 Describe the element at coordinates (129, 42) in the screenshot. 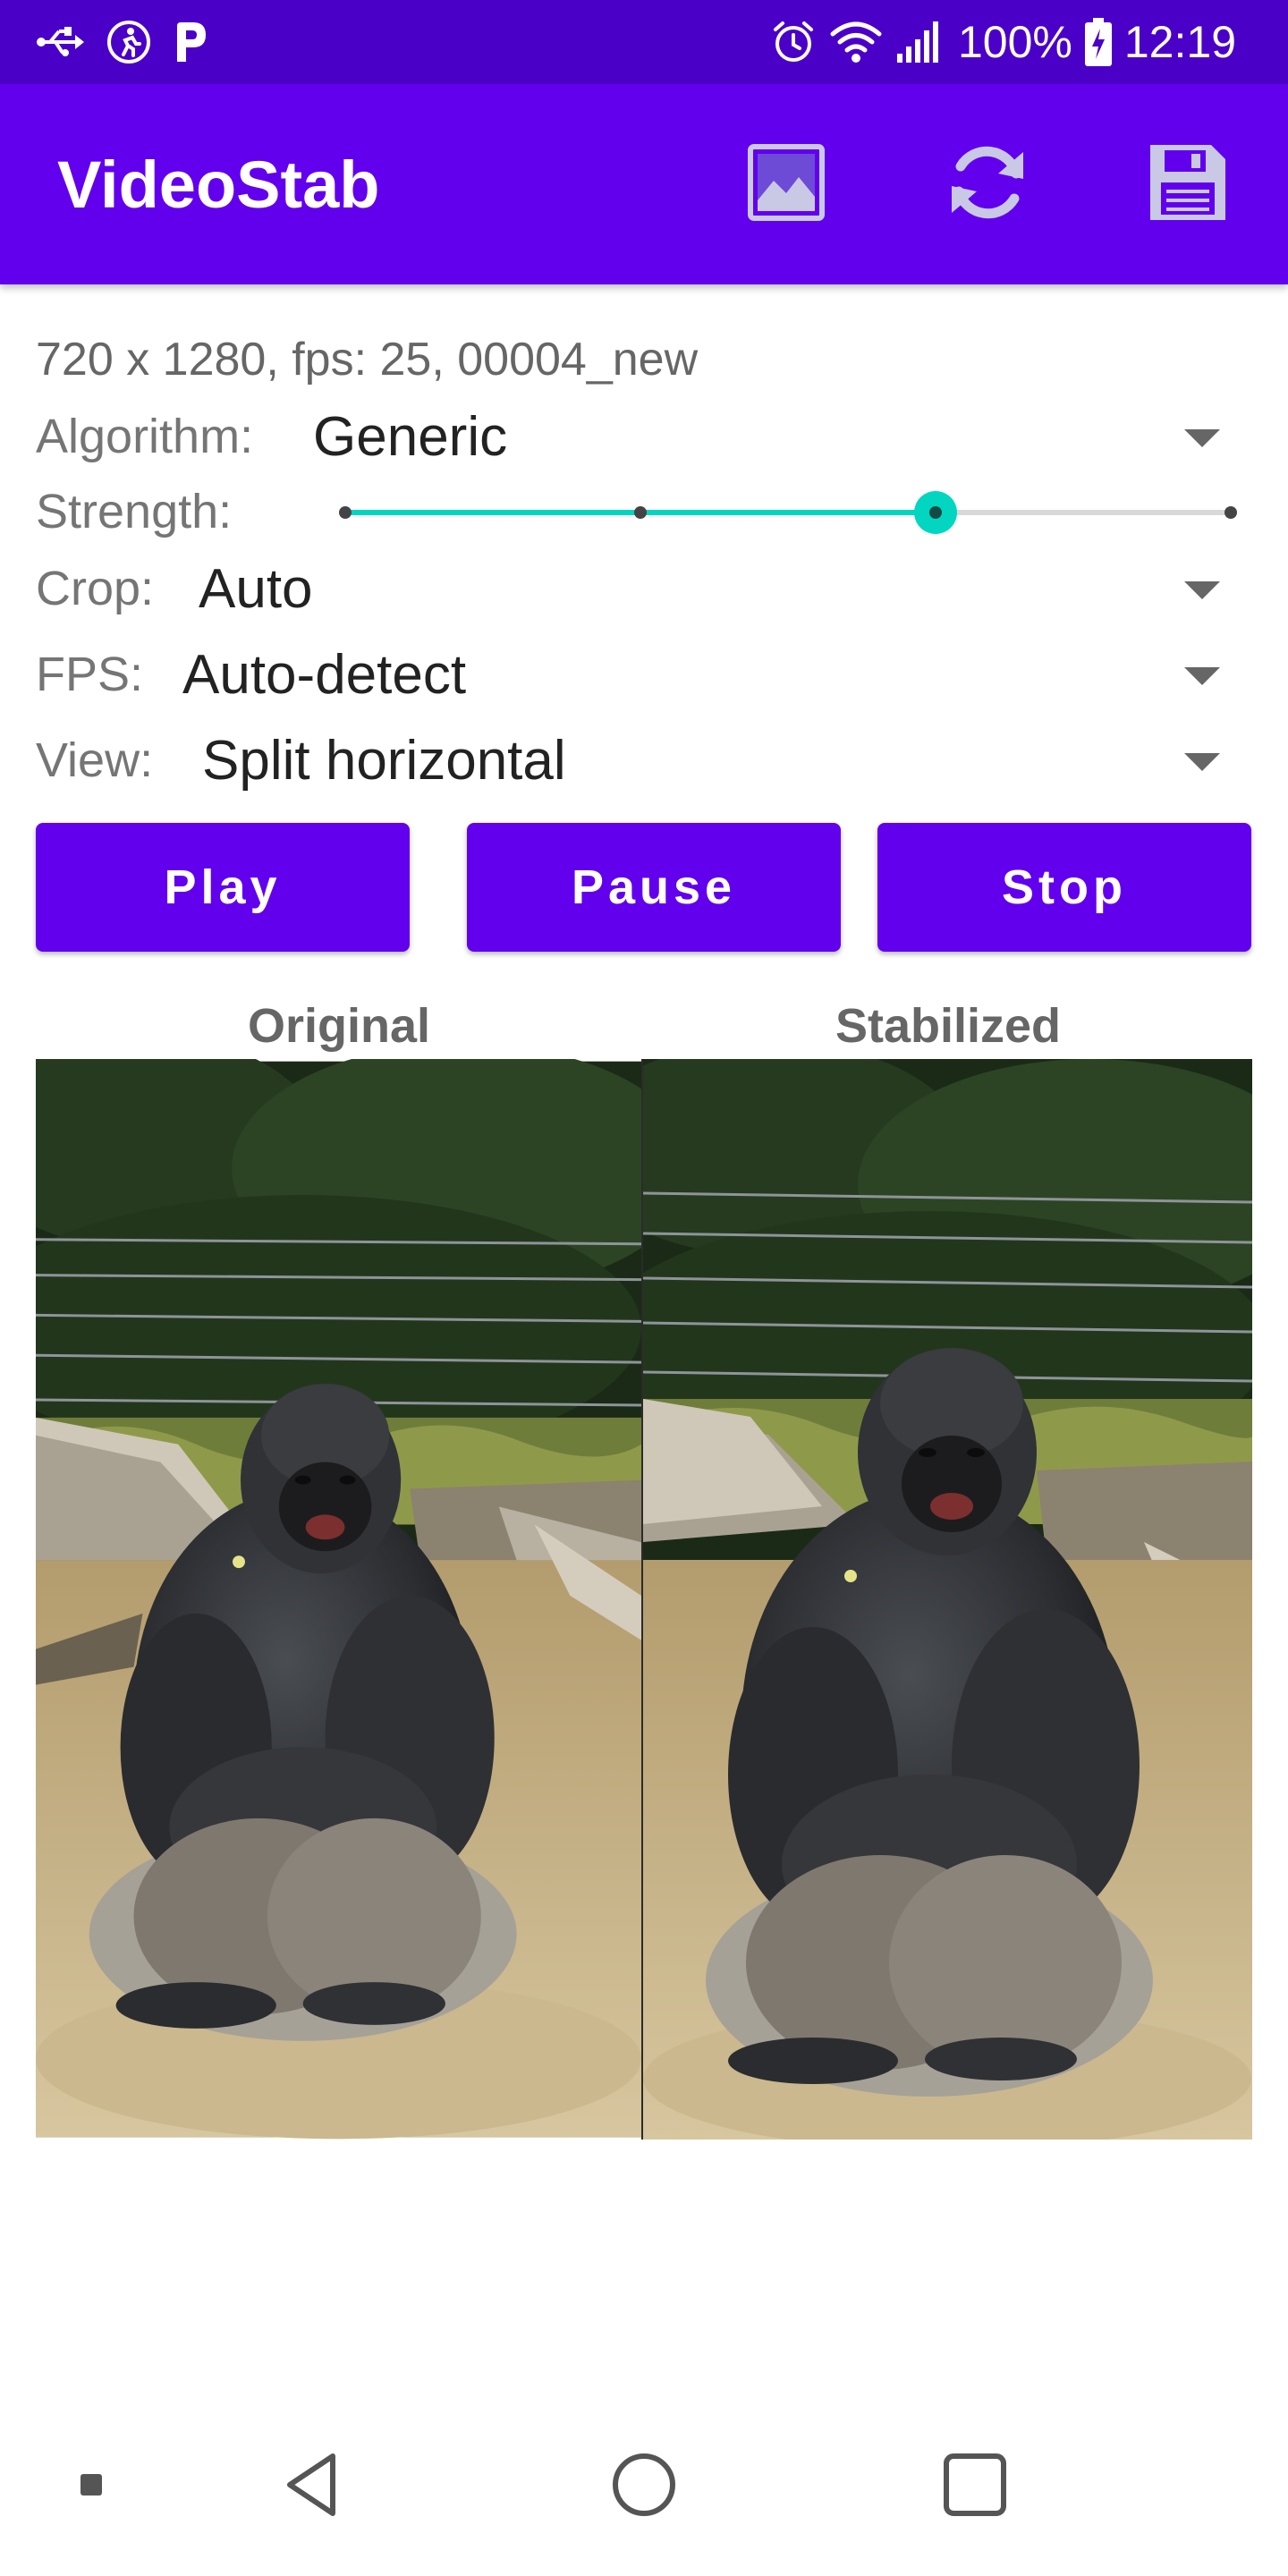

I see `accessibility-icon` at that location.